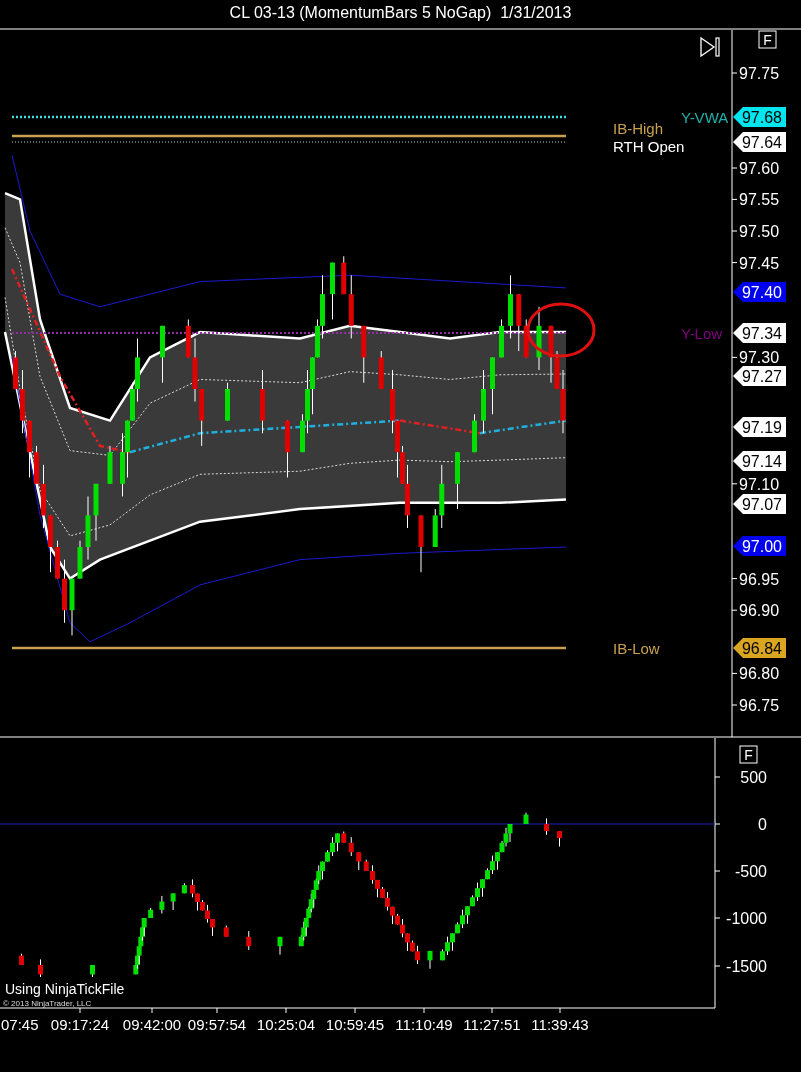 The image size is (801, 1072). I want to click on price-marker: 97.27, so click(759, 376).